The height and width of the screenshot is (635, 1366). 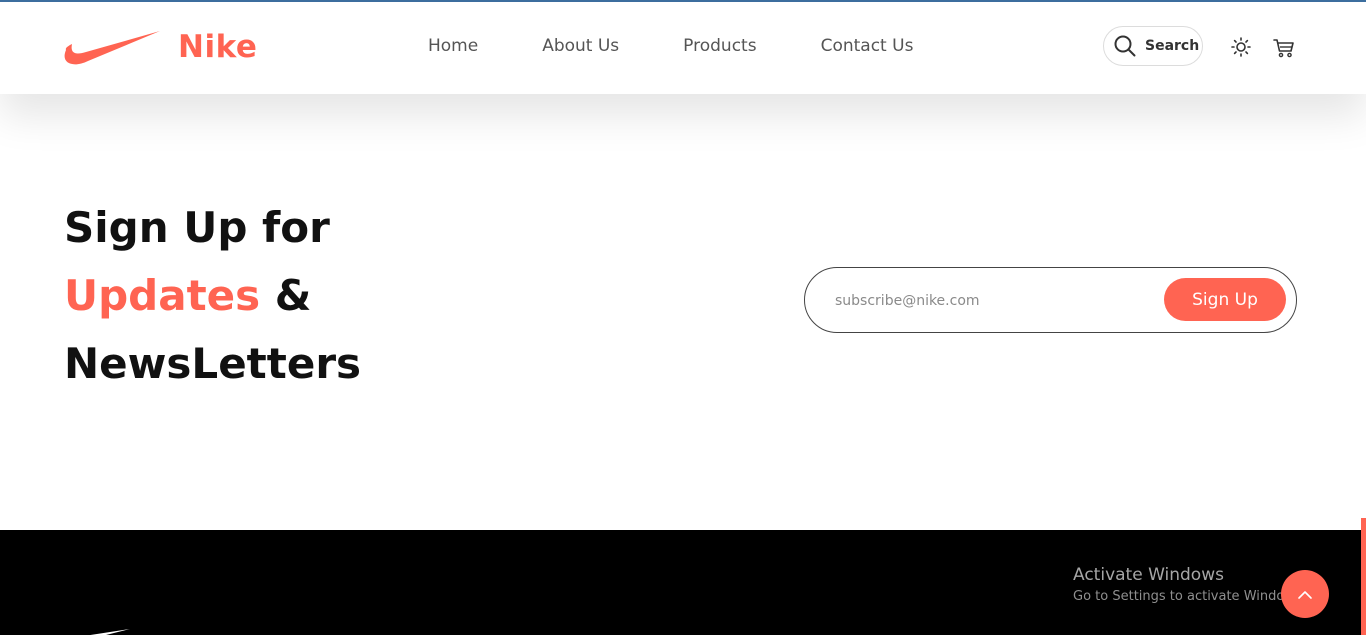 What do you see at coordinates (162, 295) in the screenshot?
I see `heading-accent-word: Updates` at bounding box center [162, 295].